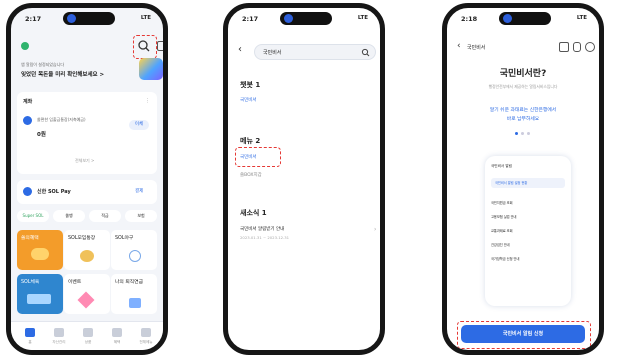  What do you see at coordinates (469, 19) in the screenshot?
I see `status-time: 2:18` at bounding box center [469, 19].